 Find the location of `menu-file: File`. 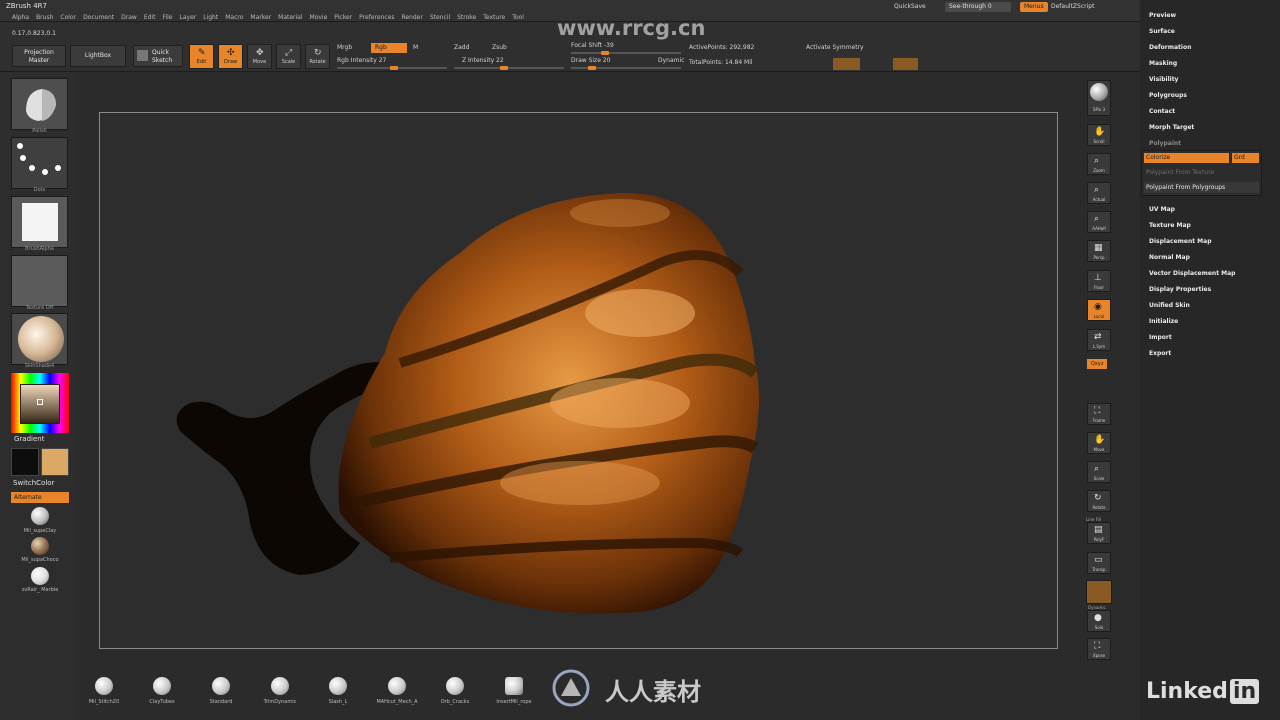

menu-file: File is located at coordinates (167, 17).